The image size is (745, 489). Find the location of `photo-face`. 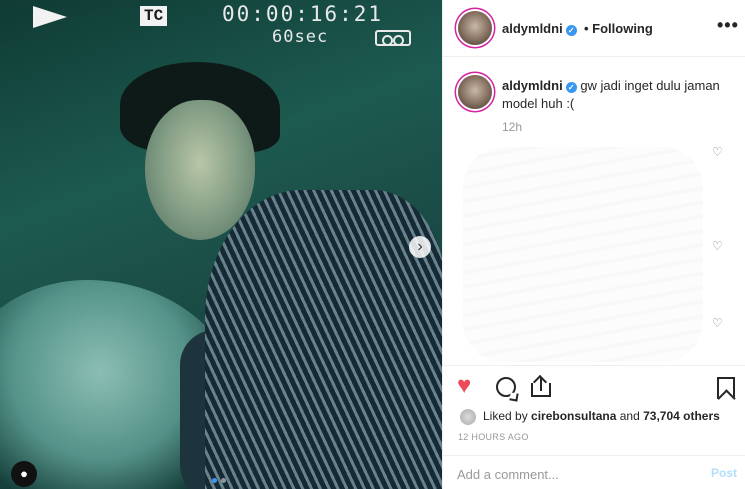

photo-face is located at coordinates (200, 170).